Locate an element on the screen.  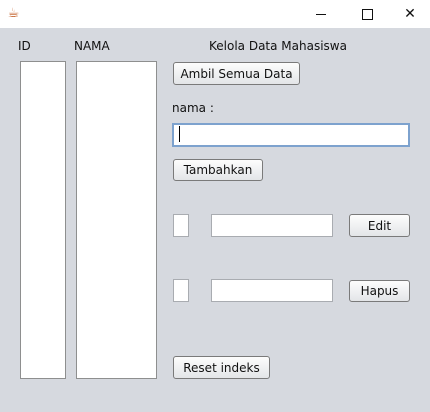
maximize-icon is located at coordinates (367, 14).